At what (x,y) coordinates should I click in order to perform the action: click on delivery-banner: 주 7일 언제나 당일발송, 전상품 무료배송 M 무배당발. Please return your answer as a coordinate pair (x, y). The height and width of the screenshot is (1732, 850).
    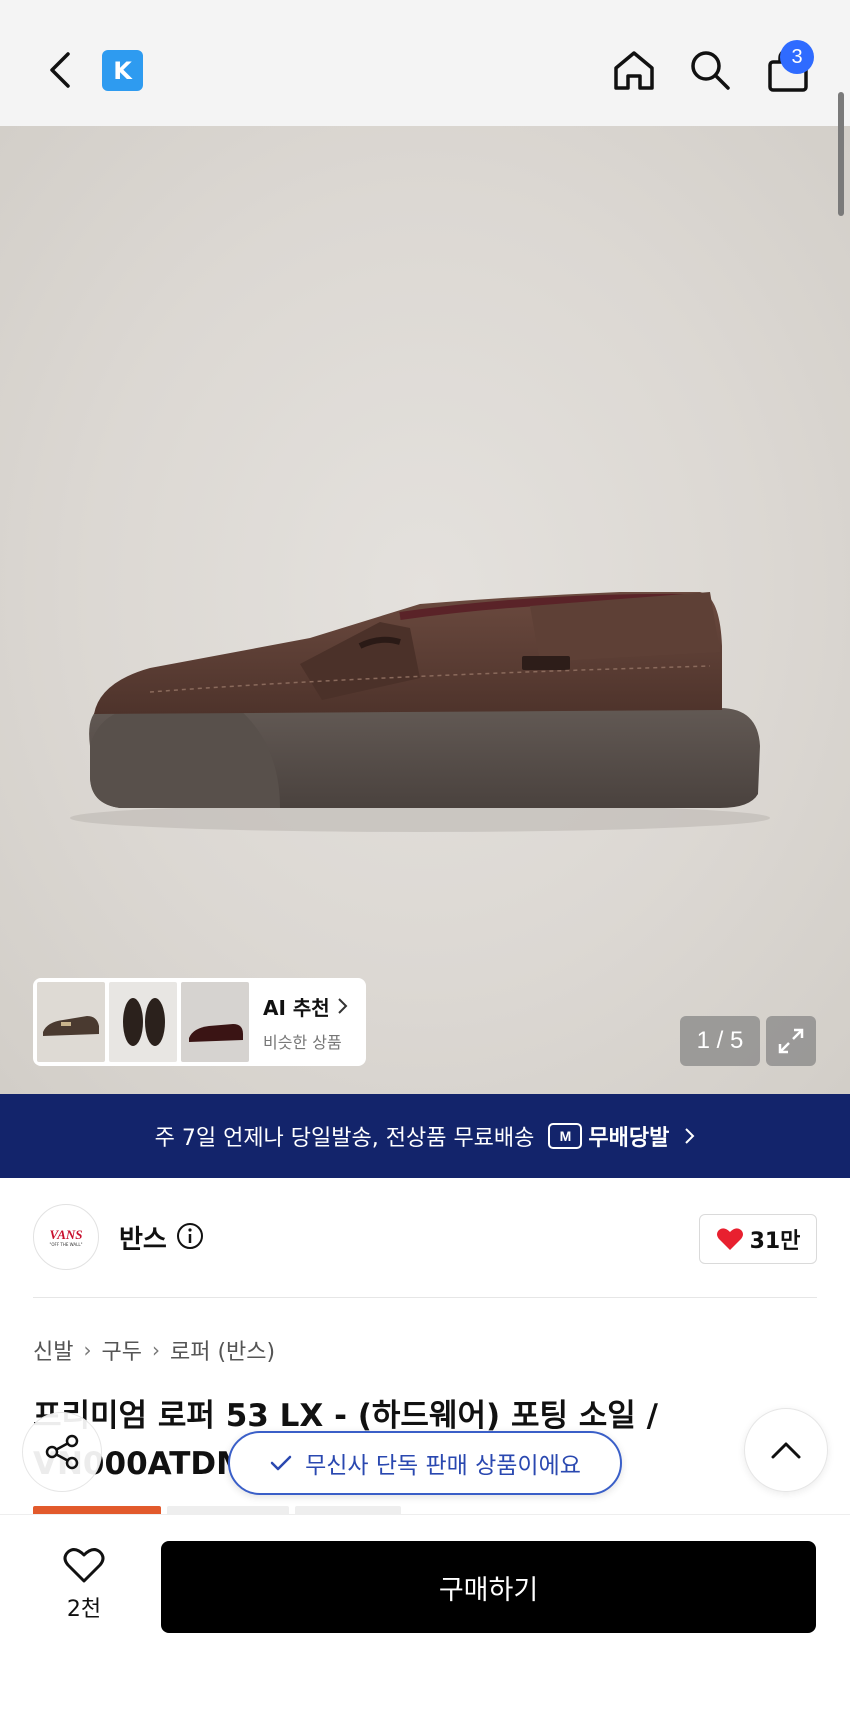
    Looking at the image, I should click on (425, 1136).